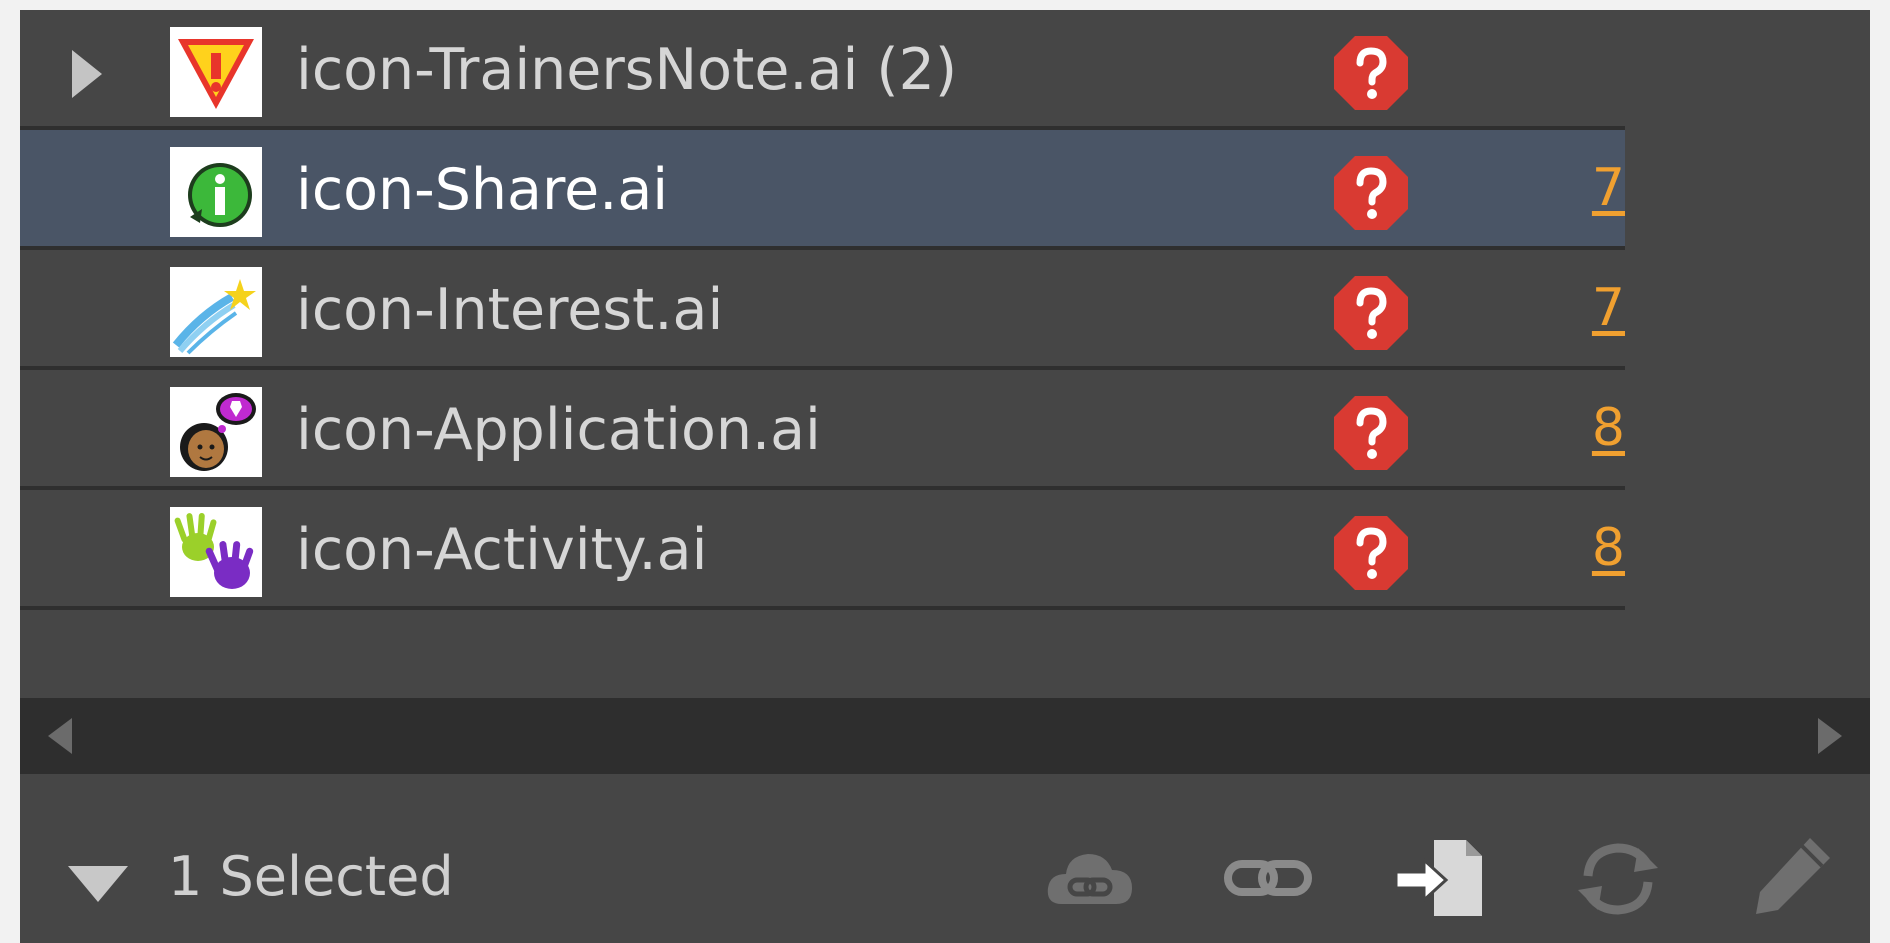  I want to click on scroll-right-arrow-icon, so click(1830, 736).